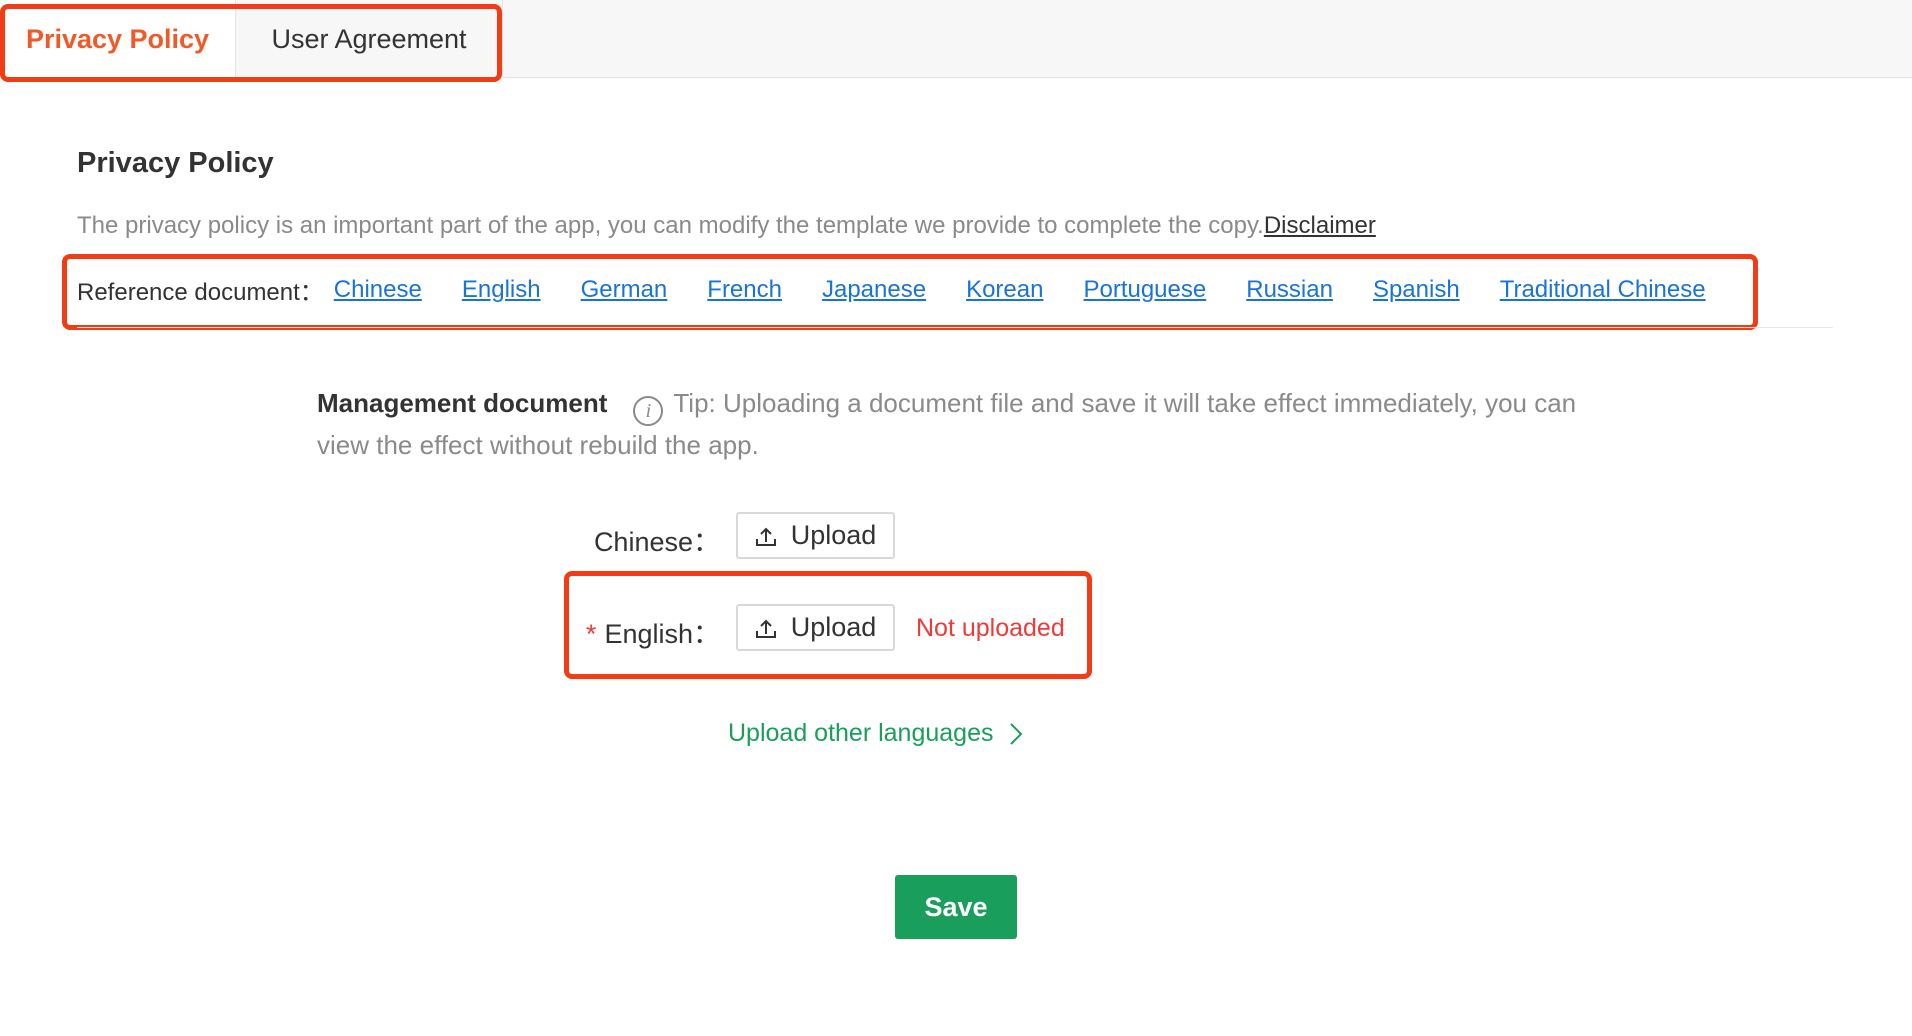  I want to click on page-title: Privacy Policy, so click(175, 163).